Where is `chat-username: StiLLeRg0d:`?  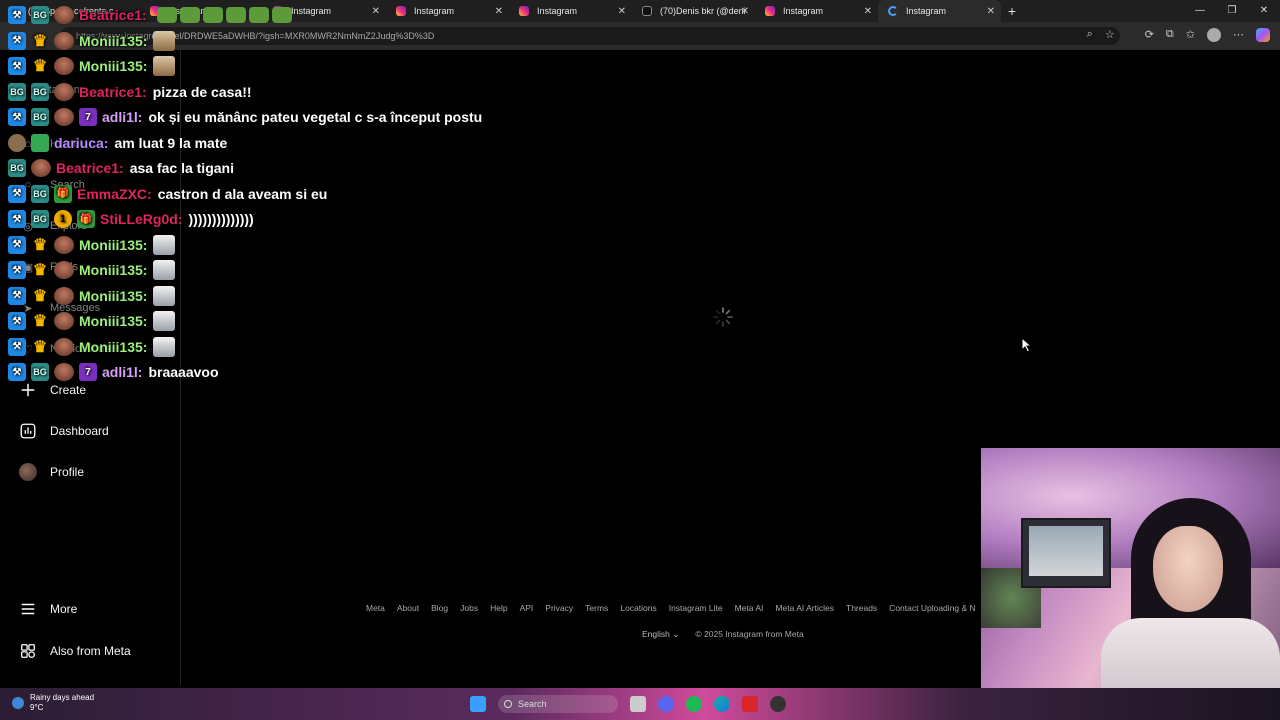 chat-username: StiLLeRg0d: is located at coordinates (141, 219).